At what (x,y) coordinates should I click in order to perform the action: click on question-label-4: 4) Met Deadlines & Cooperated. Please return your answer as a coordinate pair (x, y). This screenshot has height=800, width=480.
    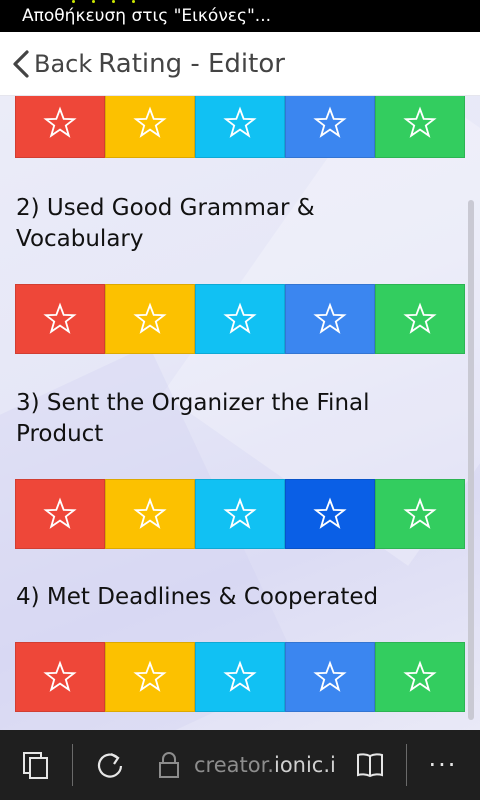
    Looking at the image, I should click on (197, 597).